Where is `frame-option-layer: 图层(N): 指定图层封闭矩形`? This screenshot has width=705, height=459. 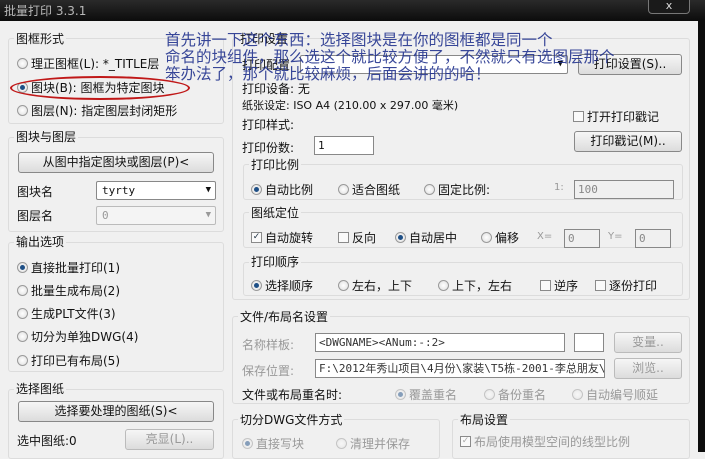
frame-option-layer: 图层(N): 指定图层封闭矩形 is located at coordinates (97, 110).